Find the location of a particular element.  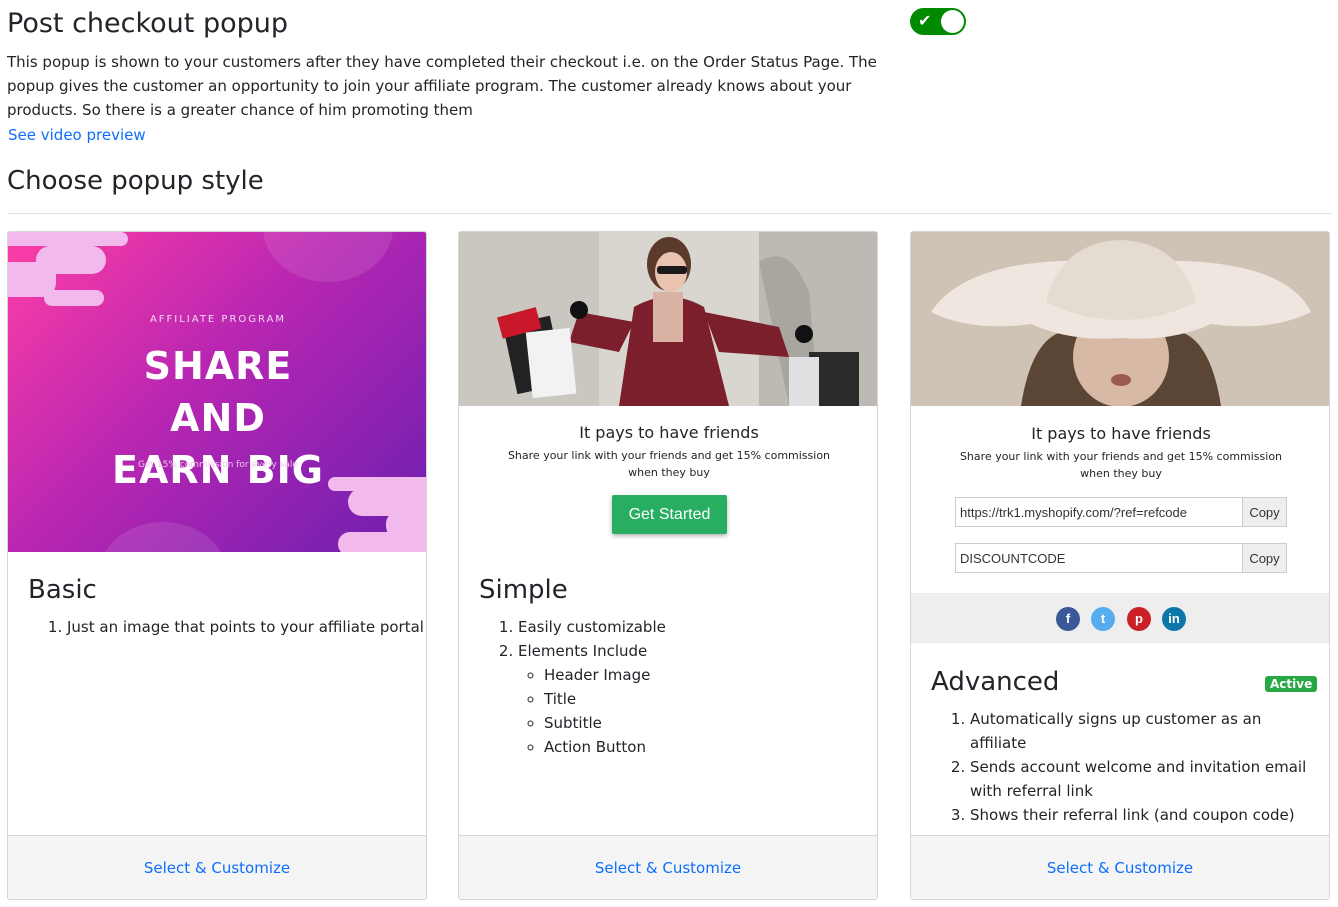

select-customize-advanced: Select & Customize is located at coordinates (1120, 868).